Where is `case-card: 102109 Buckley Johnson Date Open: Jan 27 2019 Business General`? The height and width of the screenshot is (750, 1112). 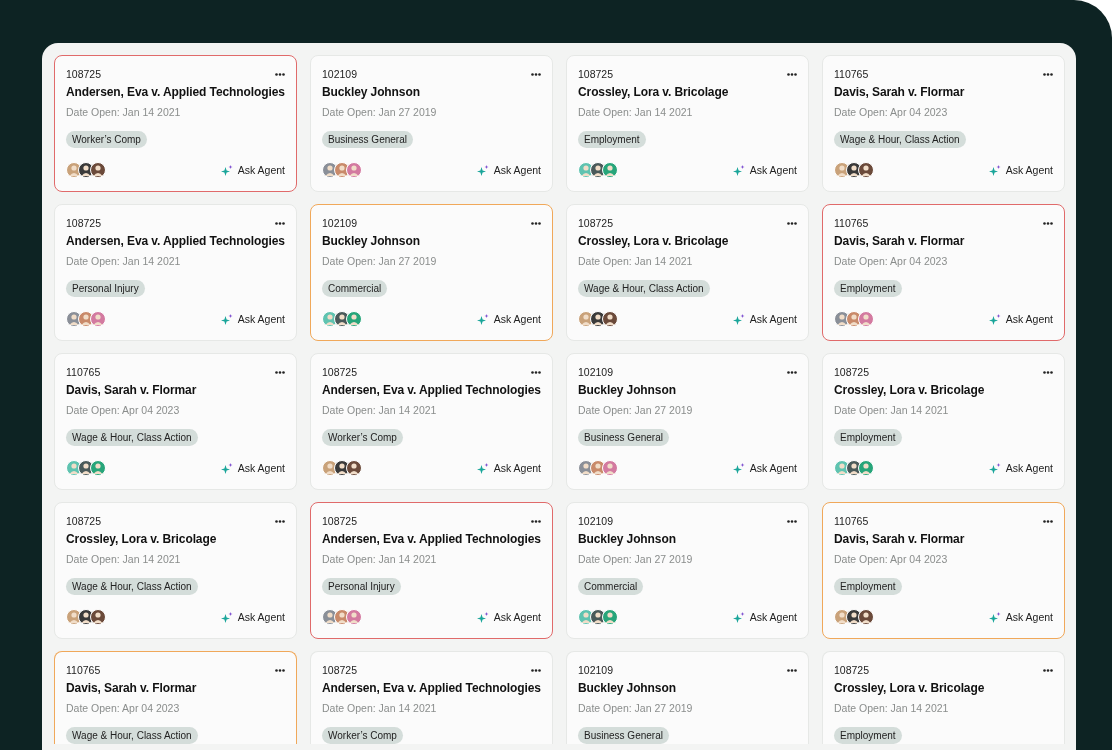 case-card: 102109 Buckley Johnson Date Open: Jan 27 2019 Business General is located at coordinates (687, 697).